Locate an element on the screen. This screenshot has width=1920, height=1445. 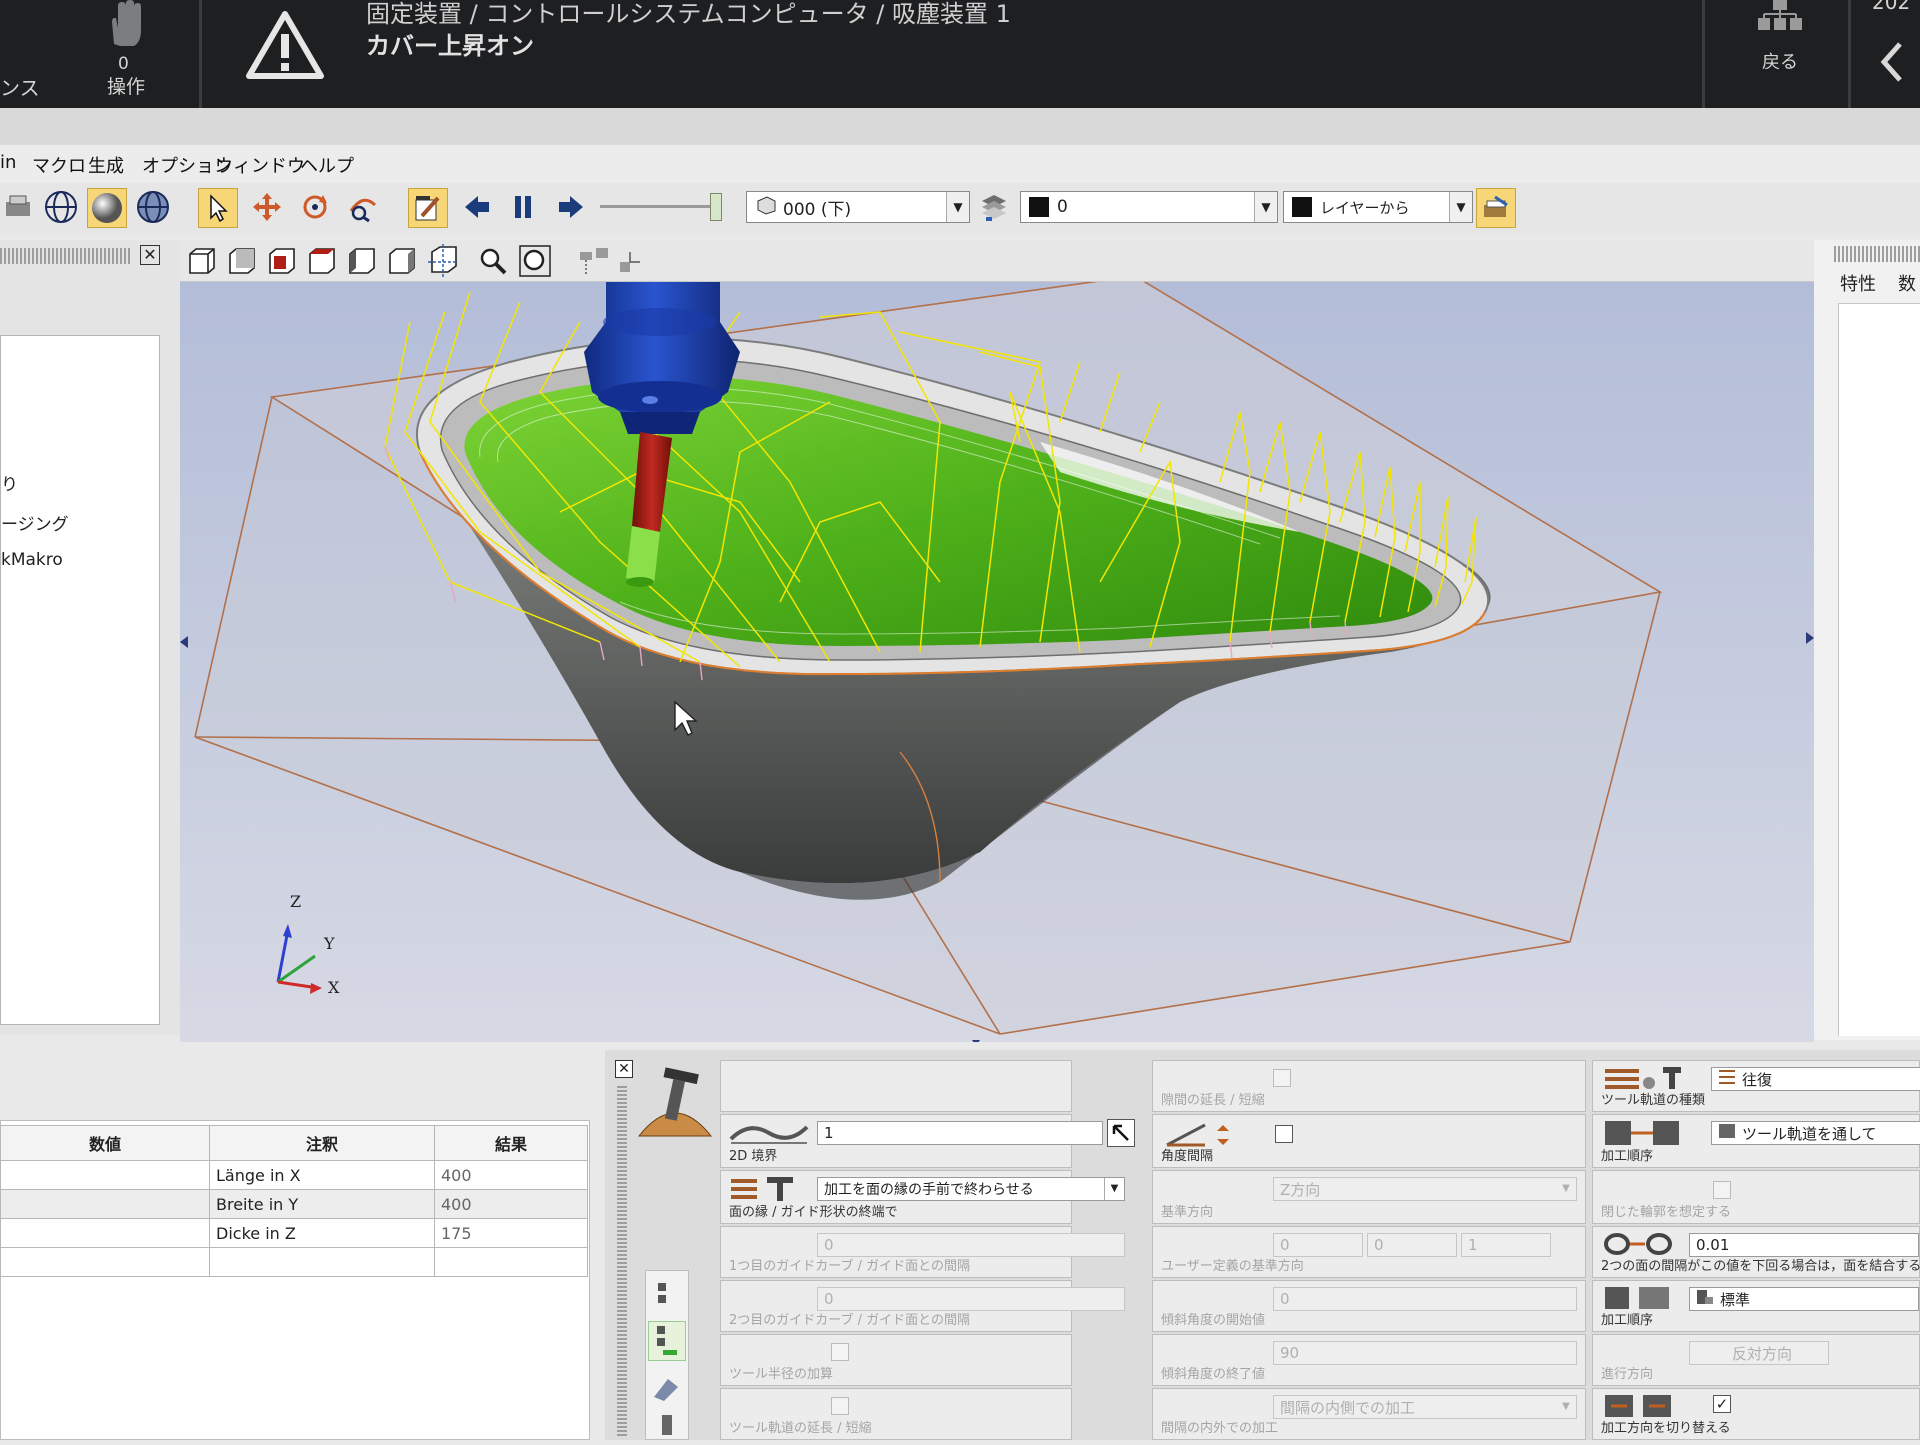
direction-button: 反対方向 is located at coordinates (1759, 1353).